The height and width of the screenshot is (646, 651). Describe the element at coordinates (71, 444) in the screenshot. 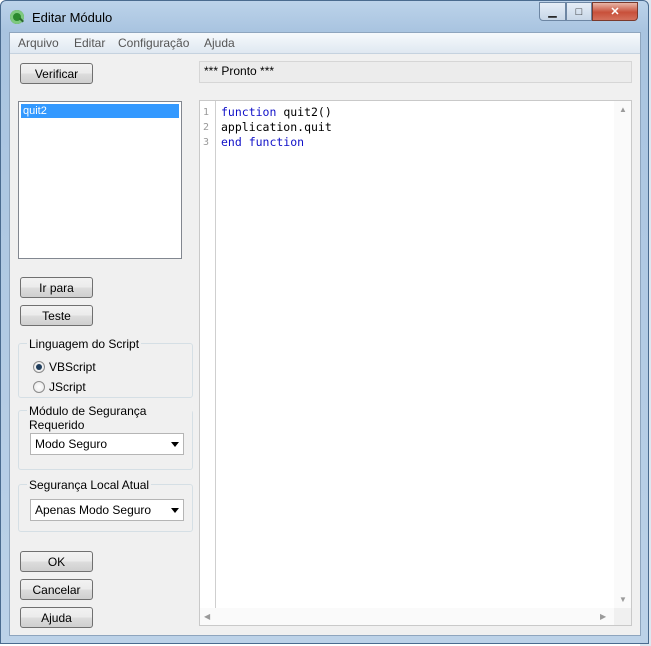

I see `security-module-value: Modo Seguro` at that location.